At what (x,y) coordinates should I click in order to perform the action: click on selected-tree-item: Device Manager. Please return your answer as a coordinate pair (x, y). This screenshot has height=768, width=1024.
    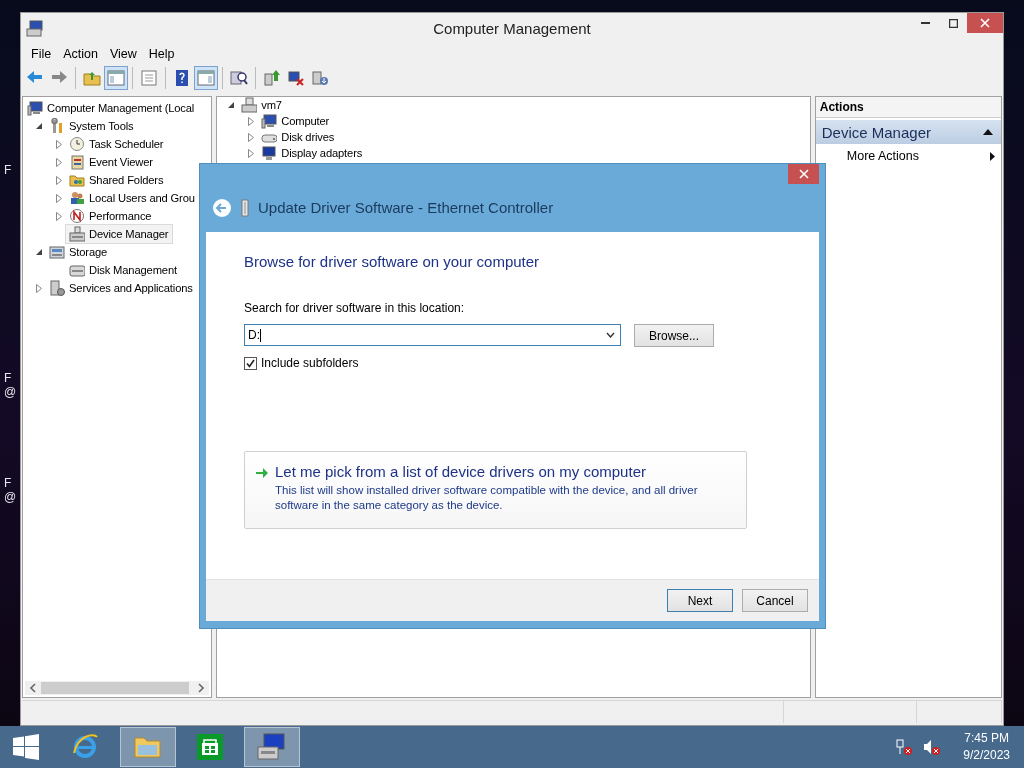
    Looking at the image, I should click on (119, 234).